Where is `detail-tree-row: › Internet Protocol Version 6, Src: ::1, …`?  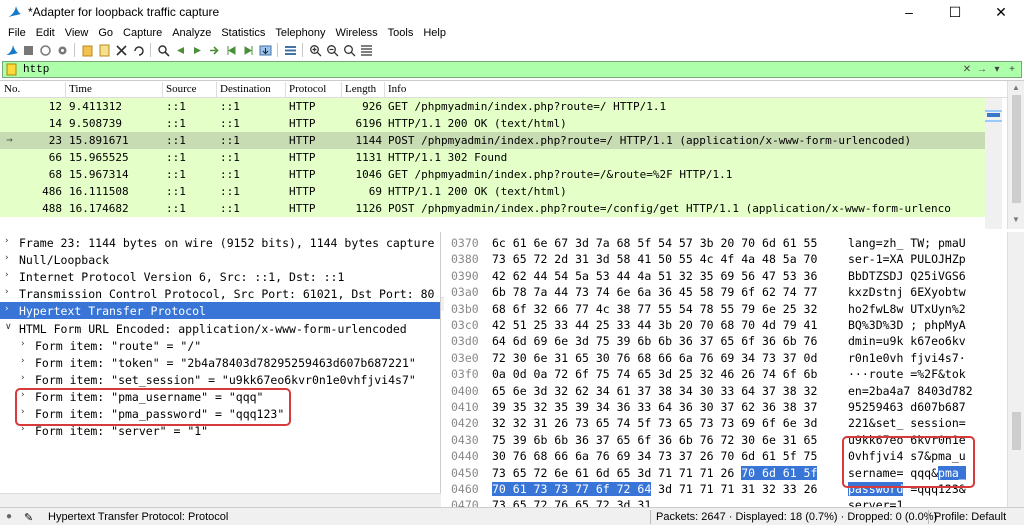 detail-tree-row: › Internet Protocol Version 6, Src: ::1, … is located at coordinates (220, 276).